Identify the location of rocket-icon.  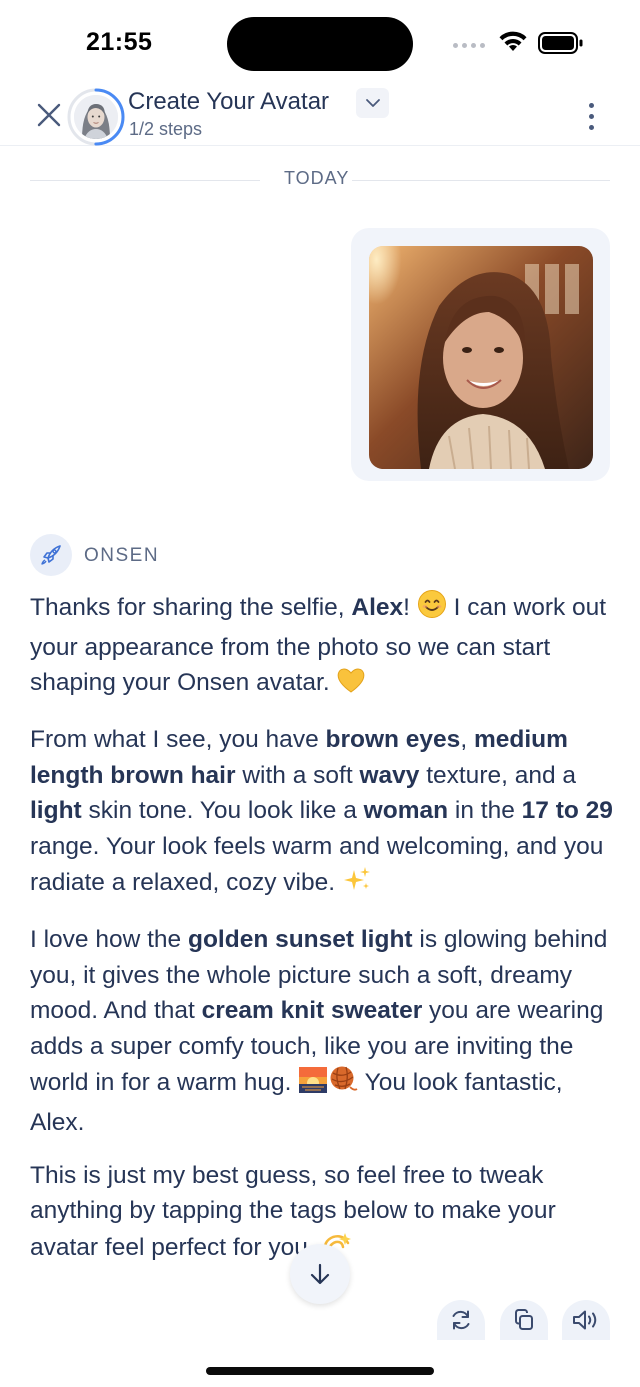
(51, 555).